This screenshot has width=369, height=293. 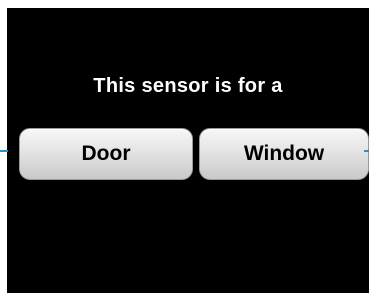 What do you see at coordinates (188, 86) in the screenshot?
I see `sensor-type-prompt: This sensor is for a` at bounding box center [188, 86].